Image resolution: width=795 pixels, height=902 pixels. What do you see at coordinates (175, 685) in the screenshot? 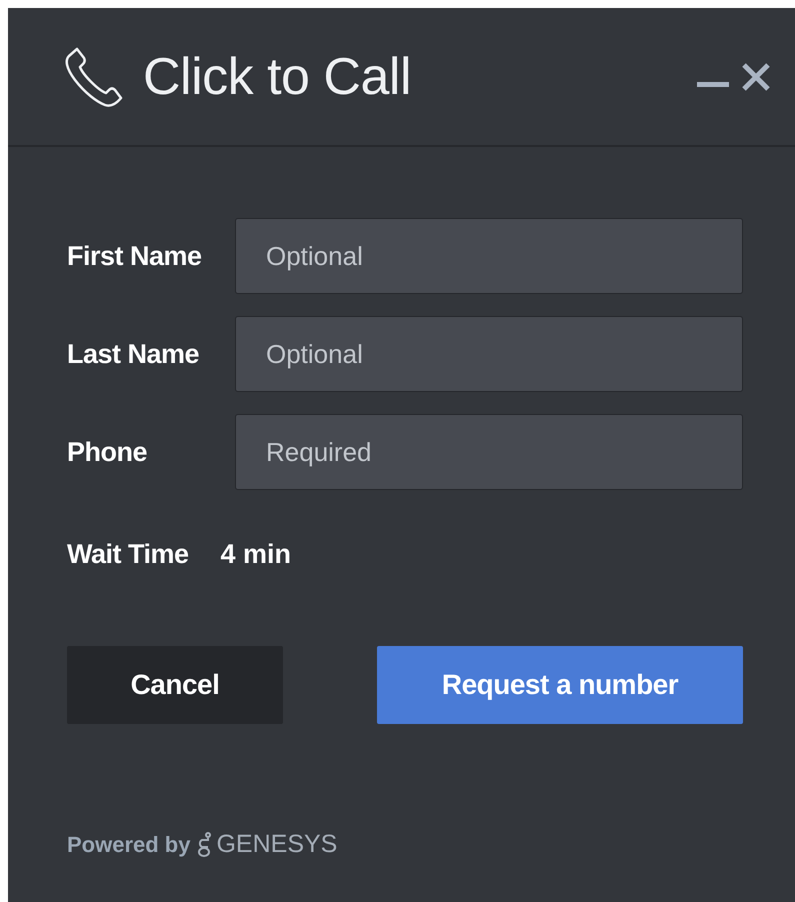
I see `cancel-button: Cancel` at bounding box center [175, 685].